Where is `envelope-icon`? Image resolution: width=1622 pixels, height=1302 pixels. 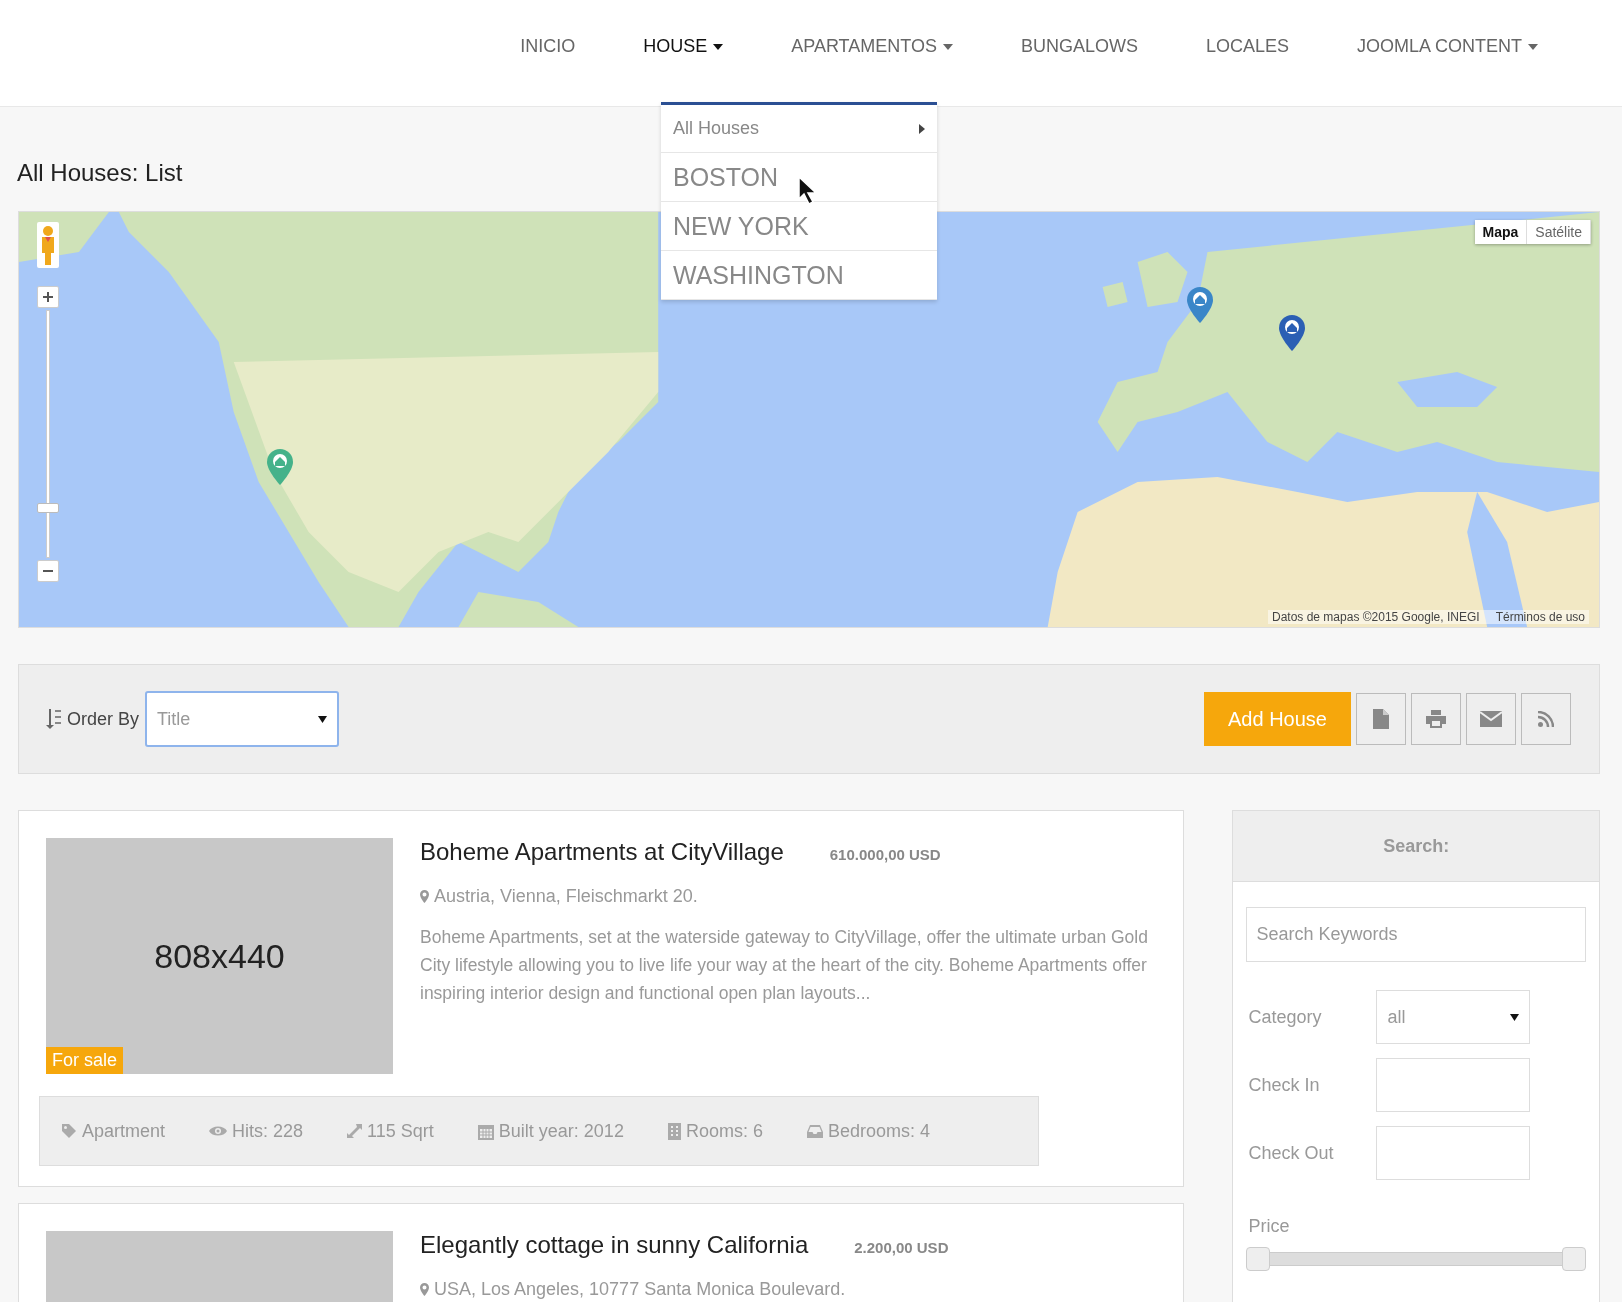
envelope-icon is located at coordinates (1491, 719).